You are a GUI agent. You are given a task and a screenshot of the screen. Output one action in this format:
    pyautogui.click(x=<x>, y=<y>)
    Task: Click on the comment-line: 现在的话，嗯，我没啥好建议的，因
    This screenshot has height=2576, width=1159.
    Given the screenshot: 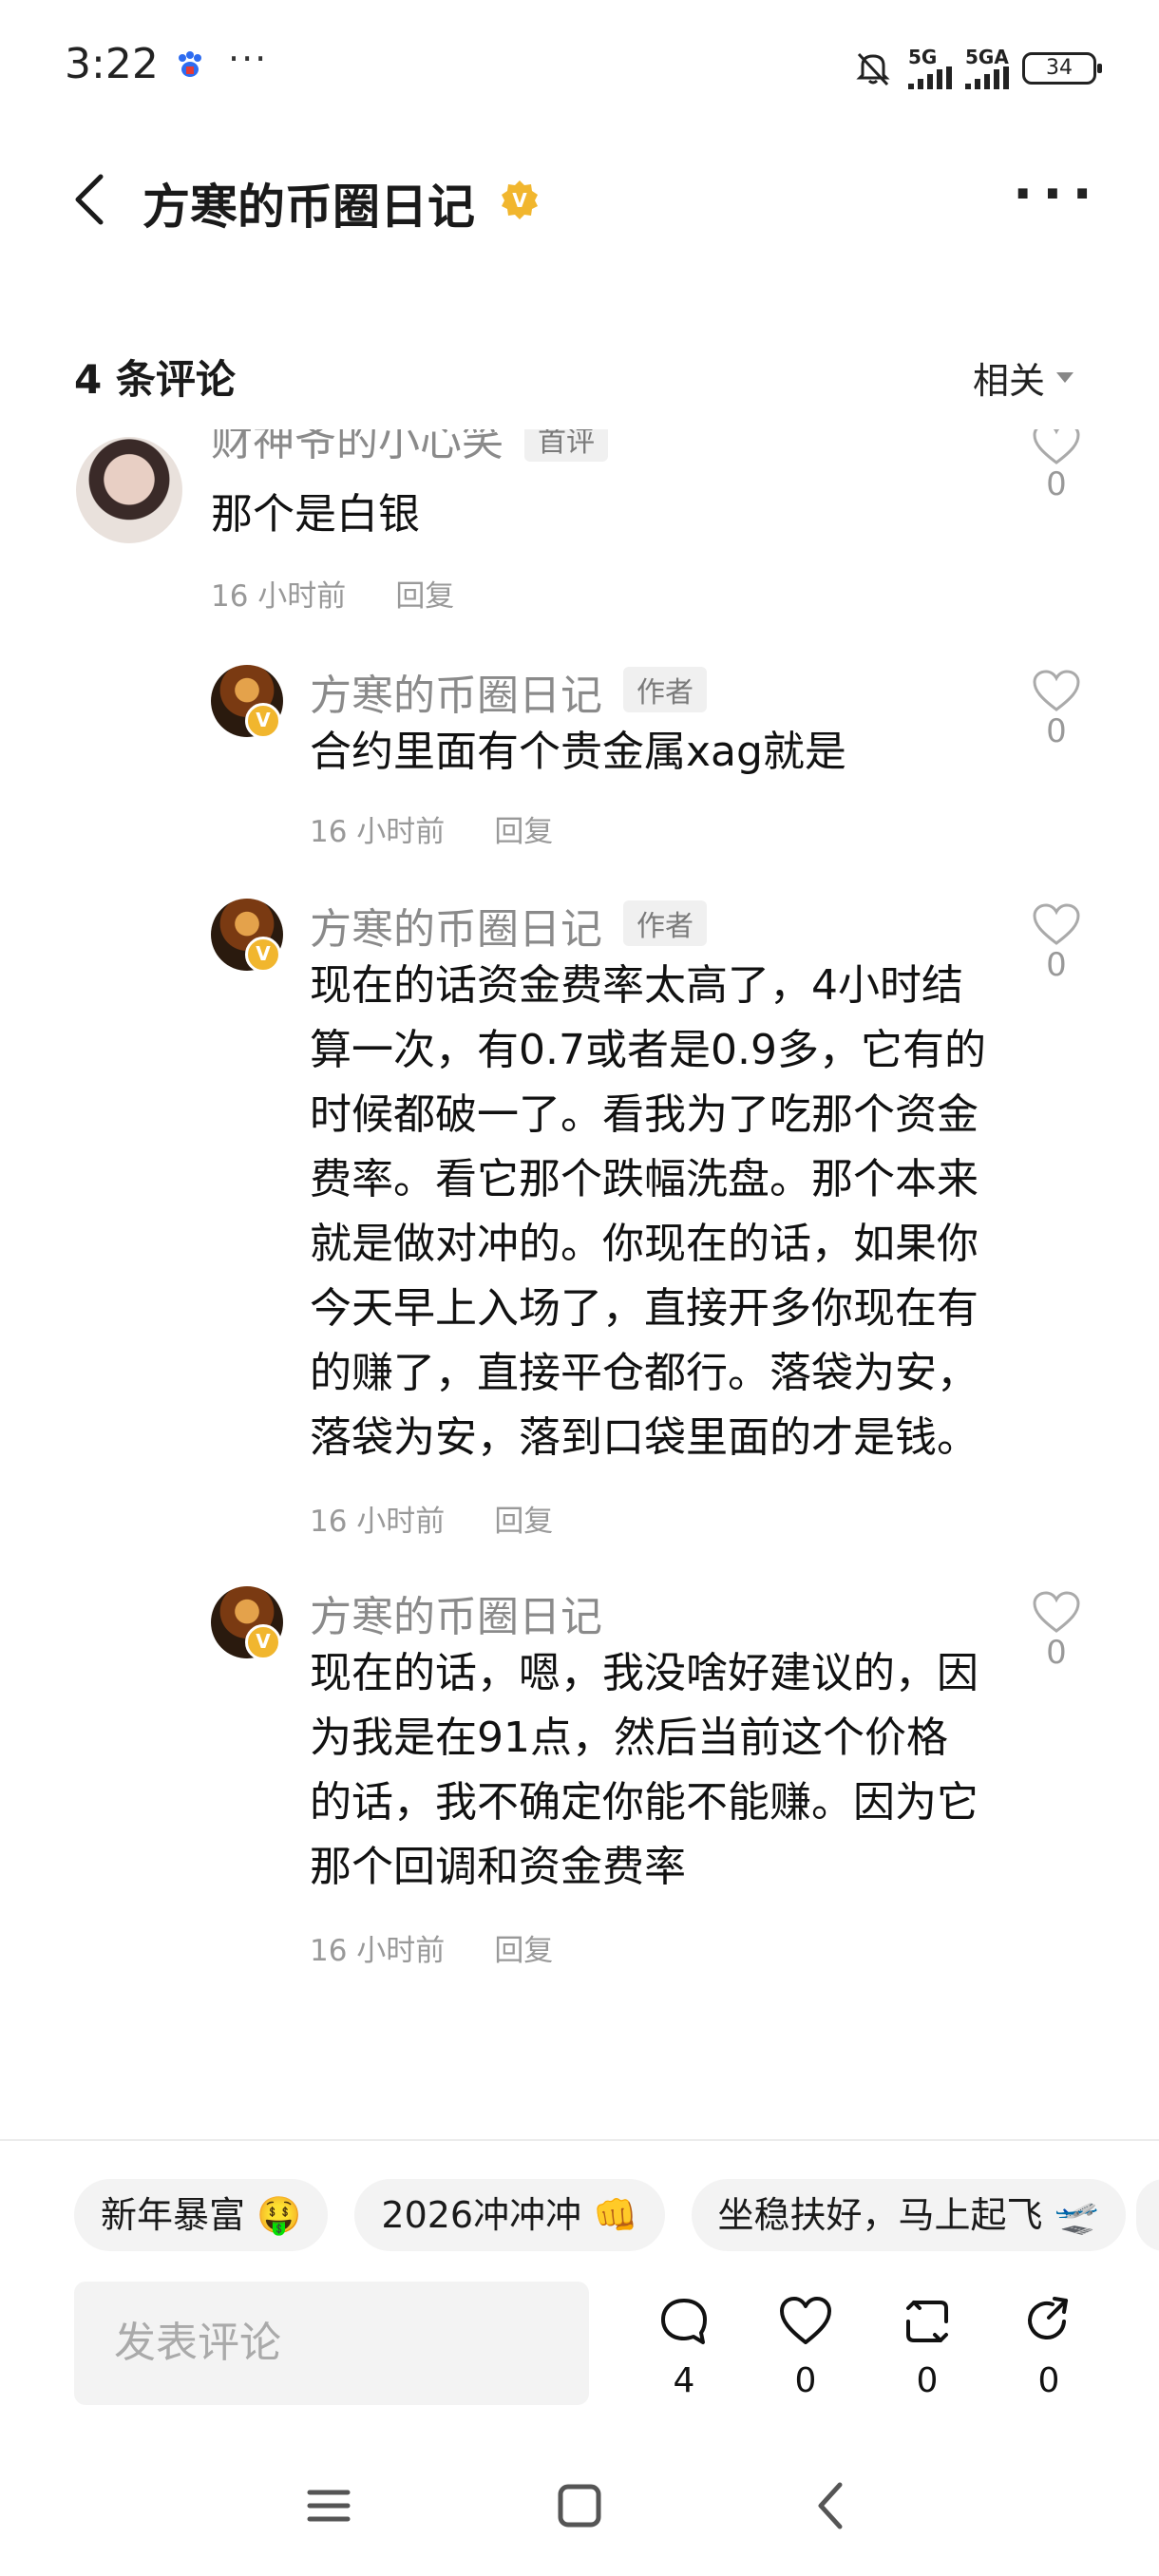 What is the action you would take?
    pyautogui.click(x=644, y=1673)
    